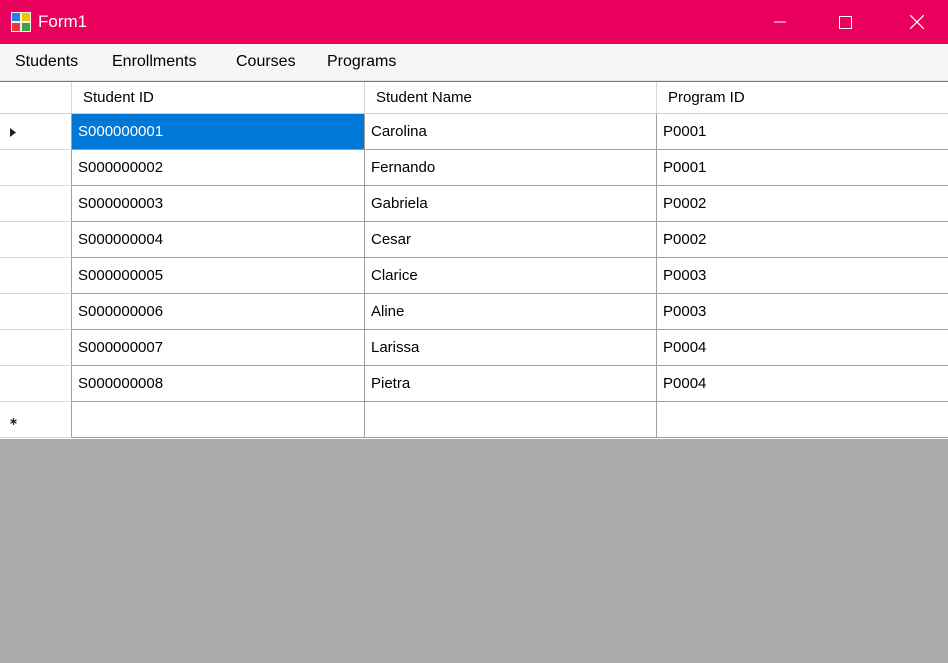  I want to click on table-row: S000000004 Cesar P0002, so click(474, 240).